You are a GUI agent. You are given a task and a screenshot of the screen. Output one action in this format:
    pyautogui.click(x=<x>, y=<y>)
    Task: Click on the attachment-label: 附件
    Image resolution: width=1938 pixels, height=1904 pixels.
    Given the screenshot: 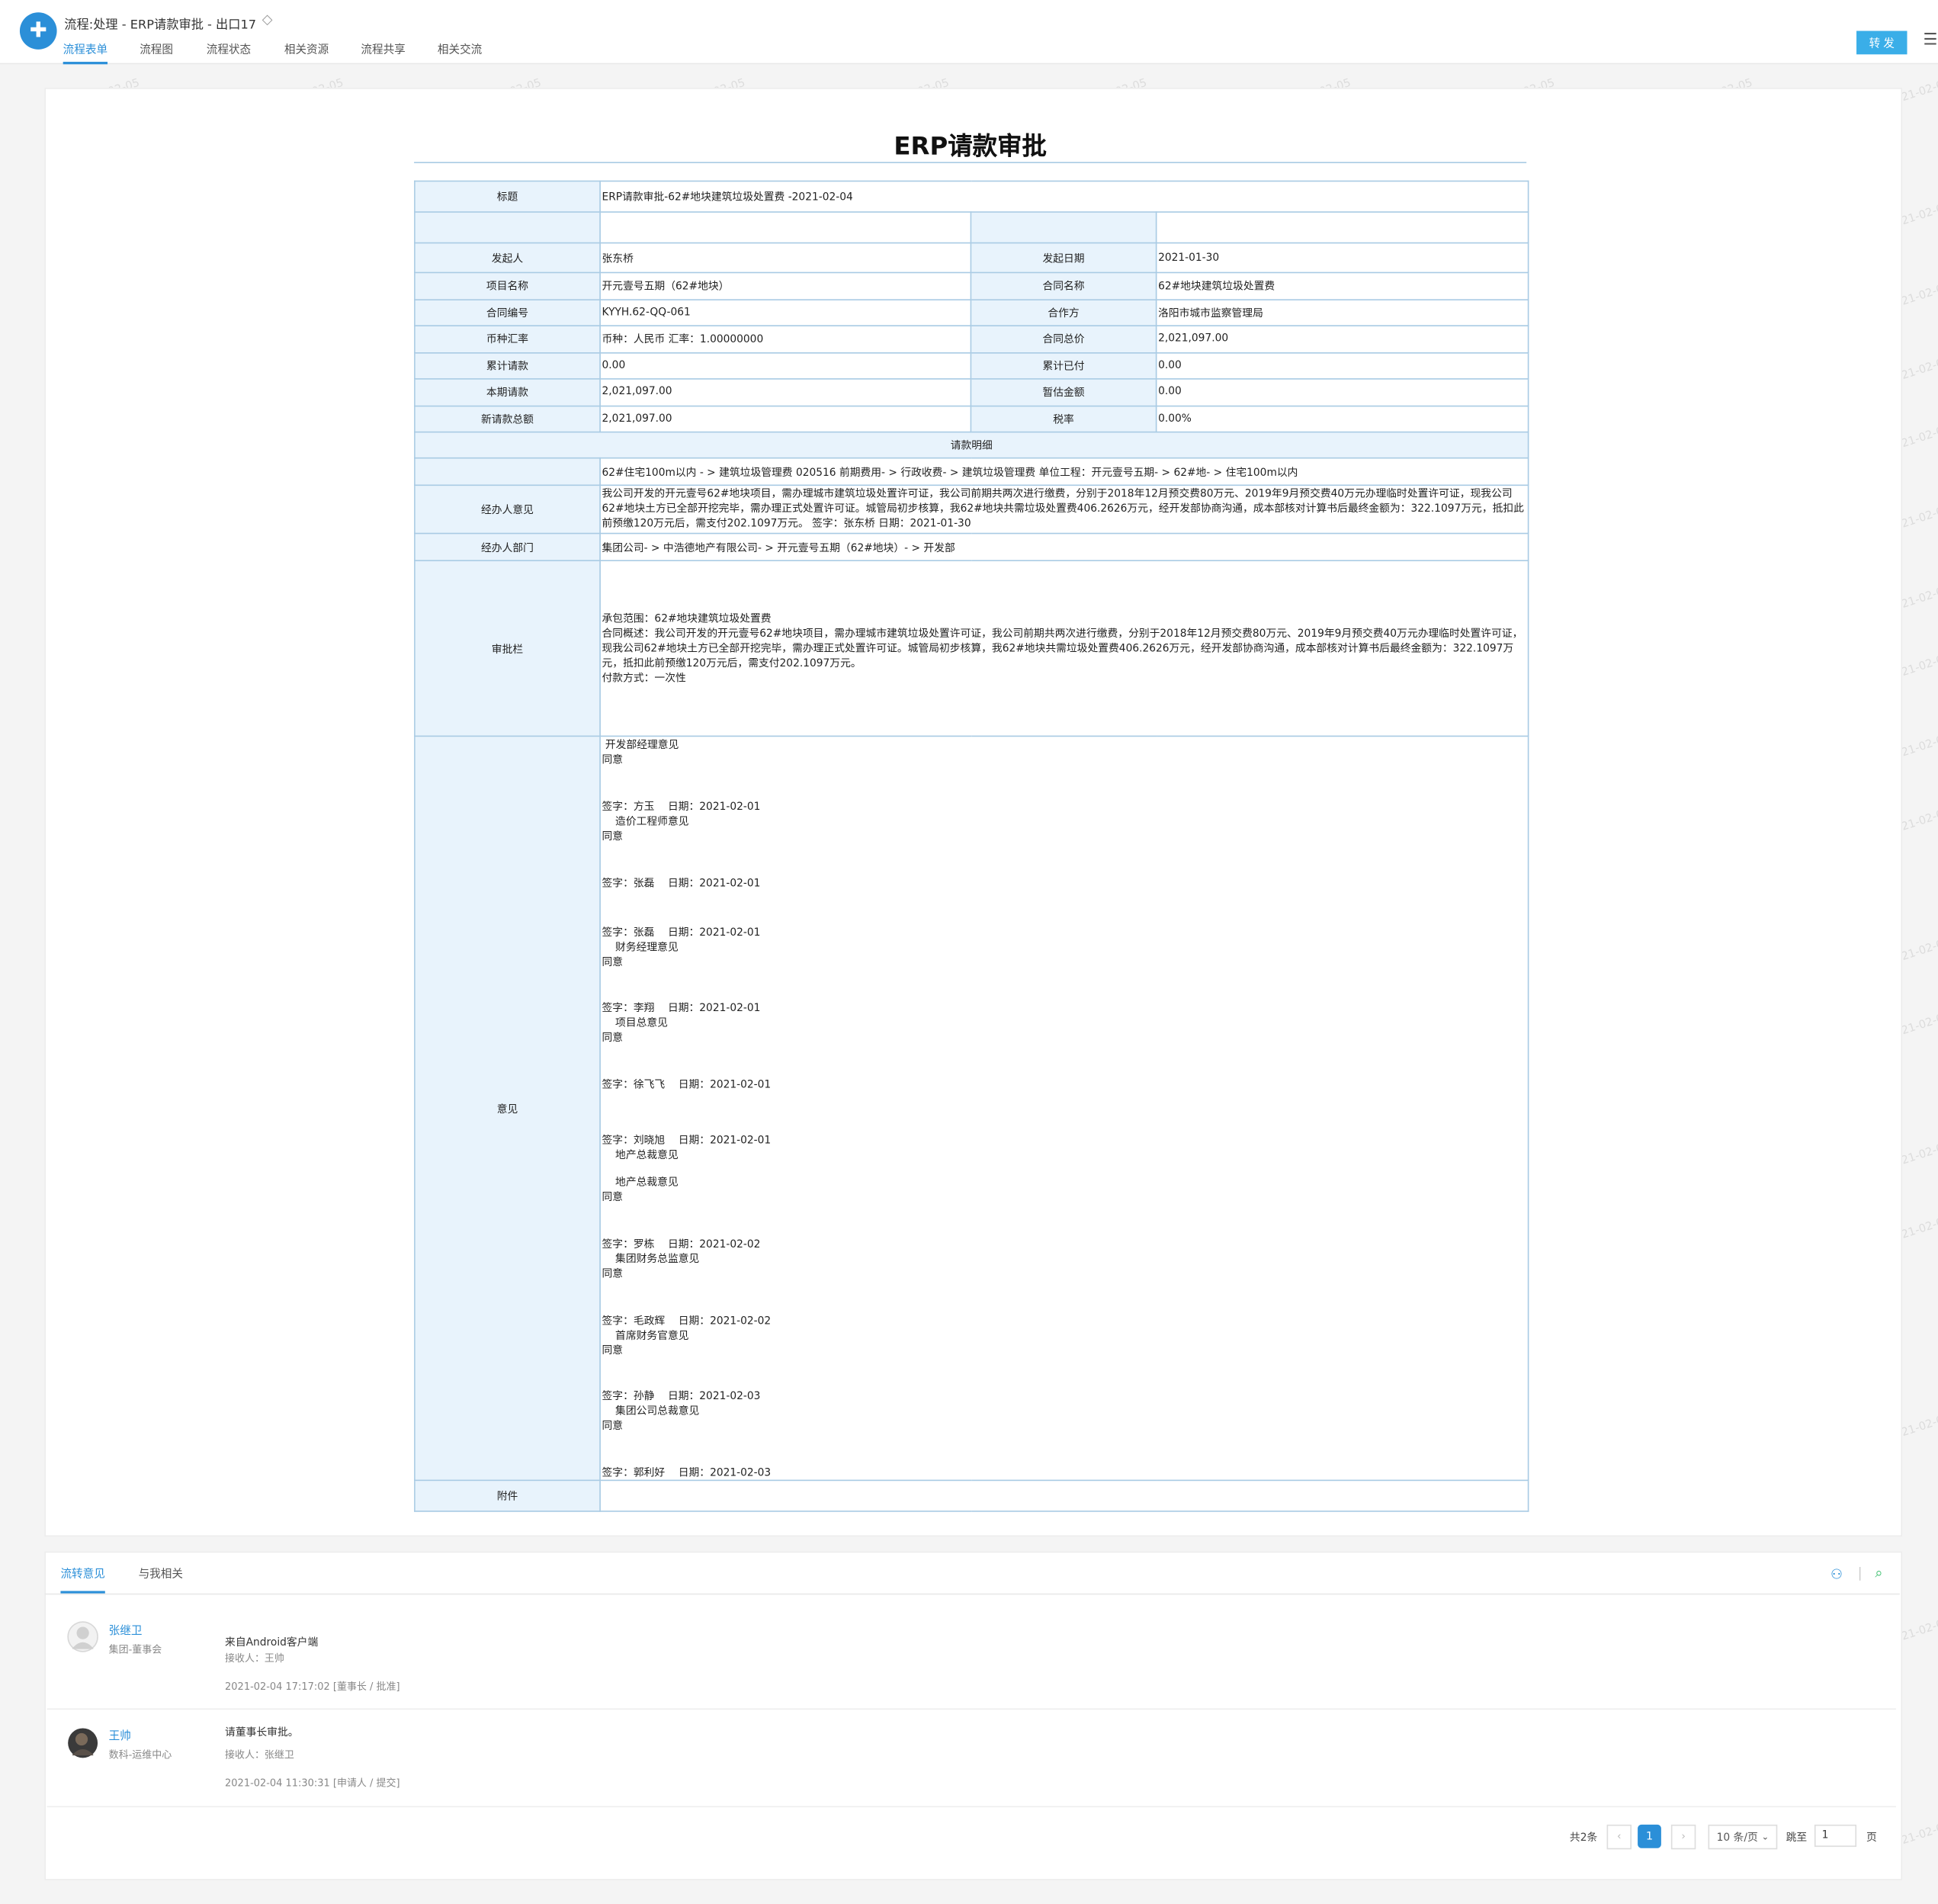 What is the action you would take?
    pyautogui.click(x=507, y=1495)
    